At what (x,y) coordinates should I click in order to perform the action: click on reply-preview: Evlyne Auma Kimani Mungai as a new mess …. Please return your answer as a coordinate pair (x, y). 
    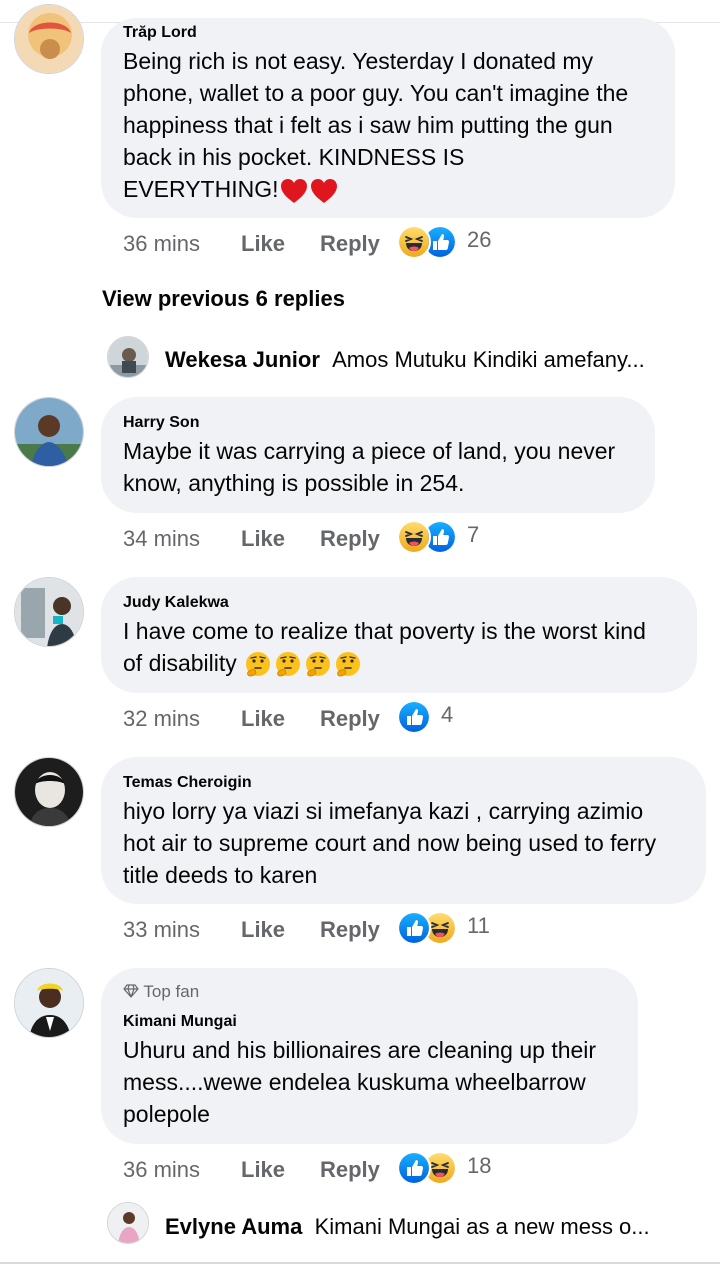
    Looking at the image, I should click on (407, 1227).